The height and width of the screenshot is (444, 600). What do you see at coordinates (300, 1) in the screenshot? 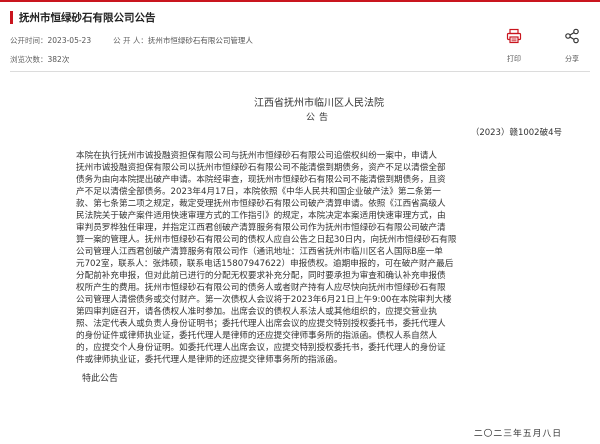
I see `top-accent-bar` at bounding box center [300, 1].